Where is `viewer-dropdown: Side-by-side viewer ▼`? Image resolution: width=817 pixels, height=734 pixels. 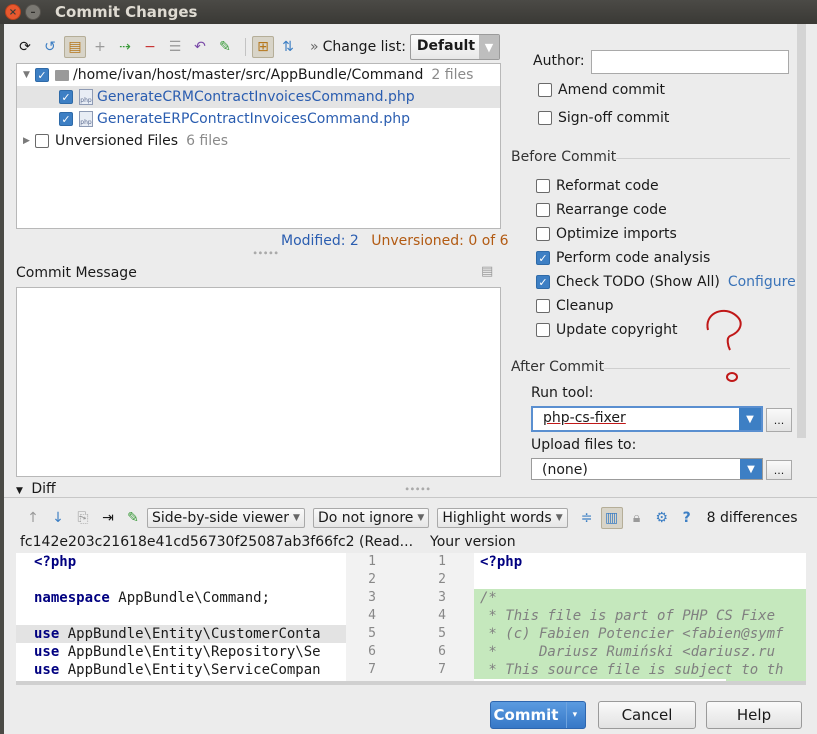 viewer-dropdown: Side-by-side viewer ▼ is located at coordinates (226, 518).